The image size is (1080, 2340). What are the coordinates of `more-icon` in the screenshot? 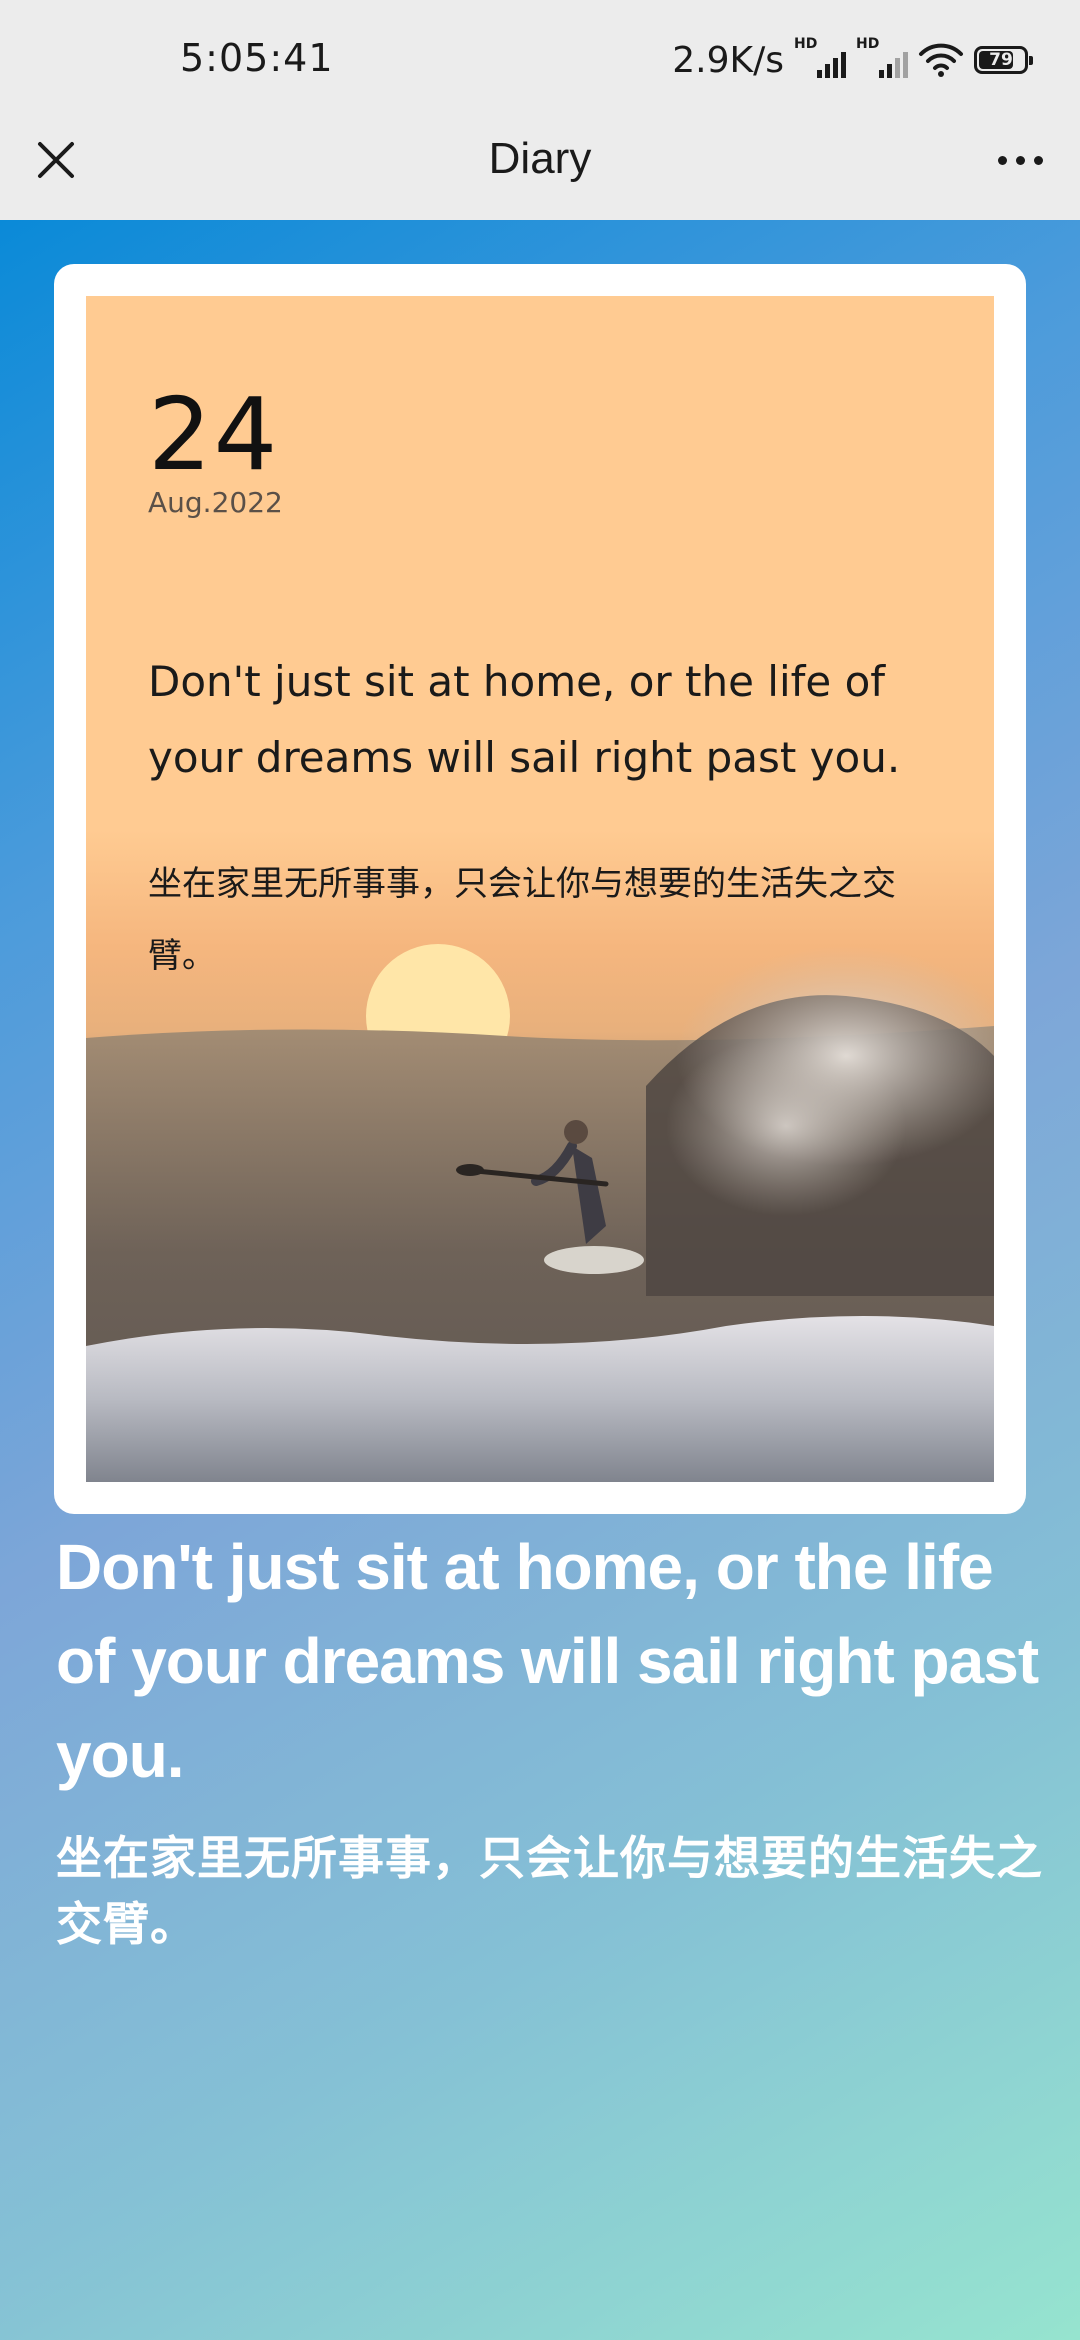 It's located at (1002, 160).